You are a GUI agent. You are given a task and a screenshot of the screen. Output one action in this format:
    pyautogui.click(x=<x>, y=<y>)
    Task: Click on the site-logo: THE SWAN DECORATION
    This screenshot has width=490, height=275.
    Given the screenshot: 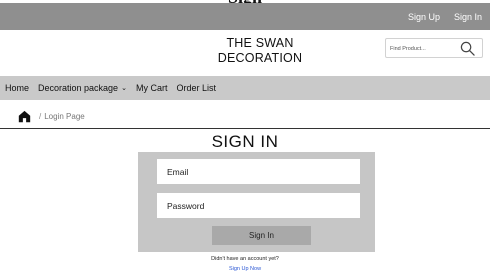 What is the action you would take?
    pyautogui.click(x=260, y=51)
    